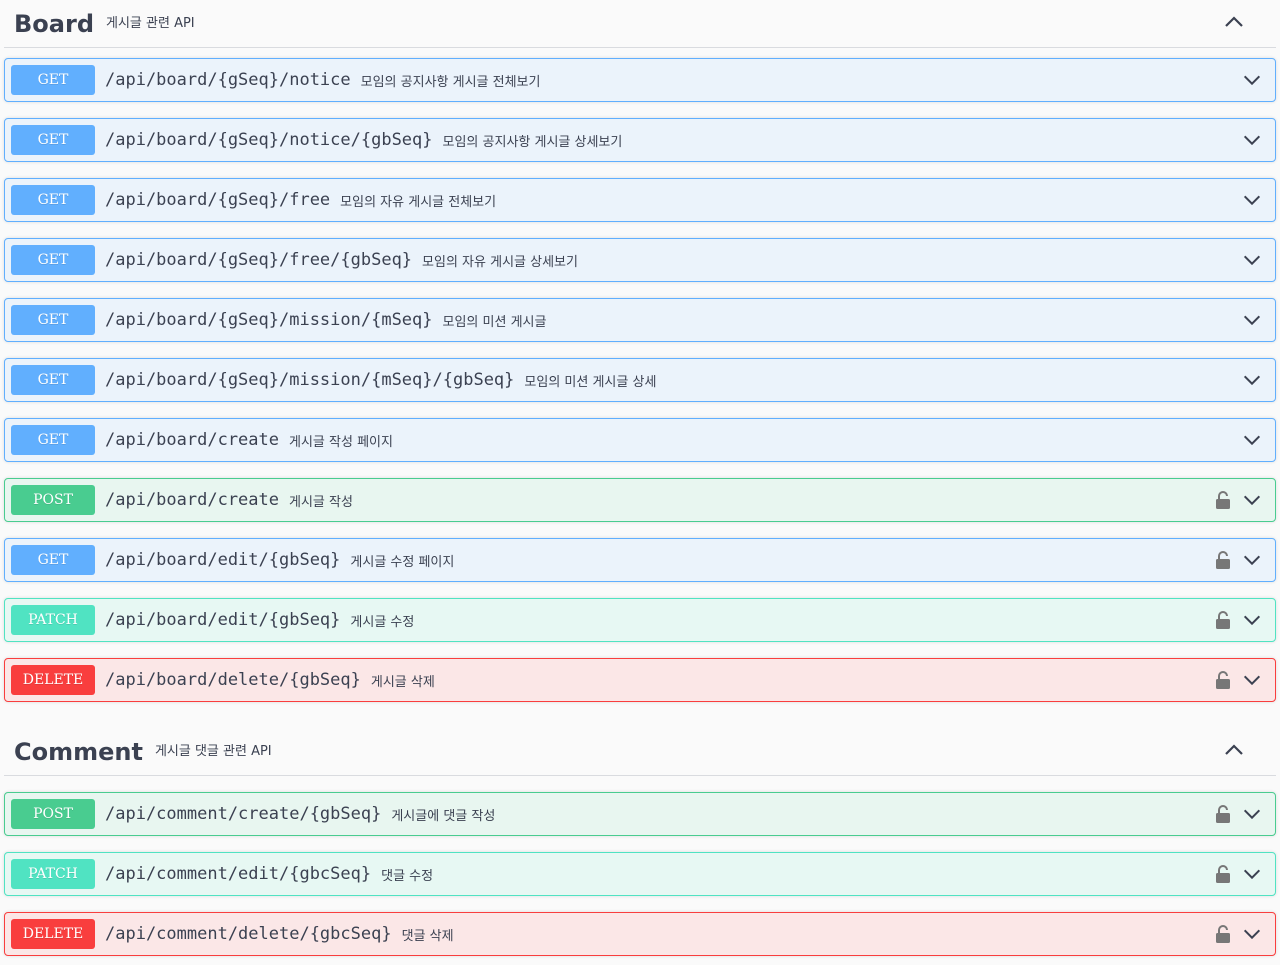  Describe the element at coordinates (228, 80) in the screenshot. I see `operation-path: /api/board/{gSeq}/notice` at that location.